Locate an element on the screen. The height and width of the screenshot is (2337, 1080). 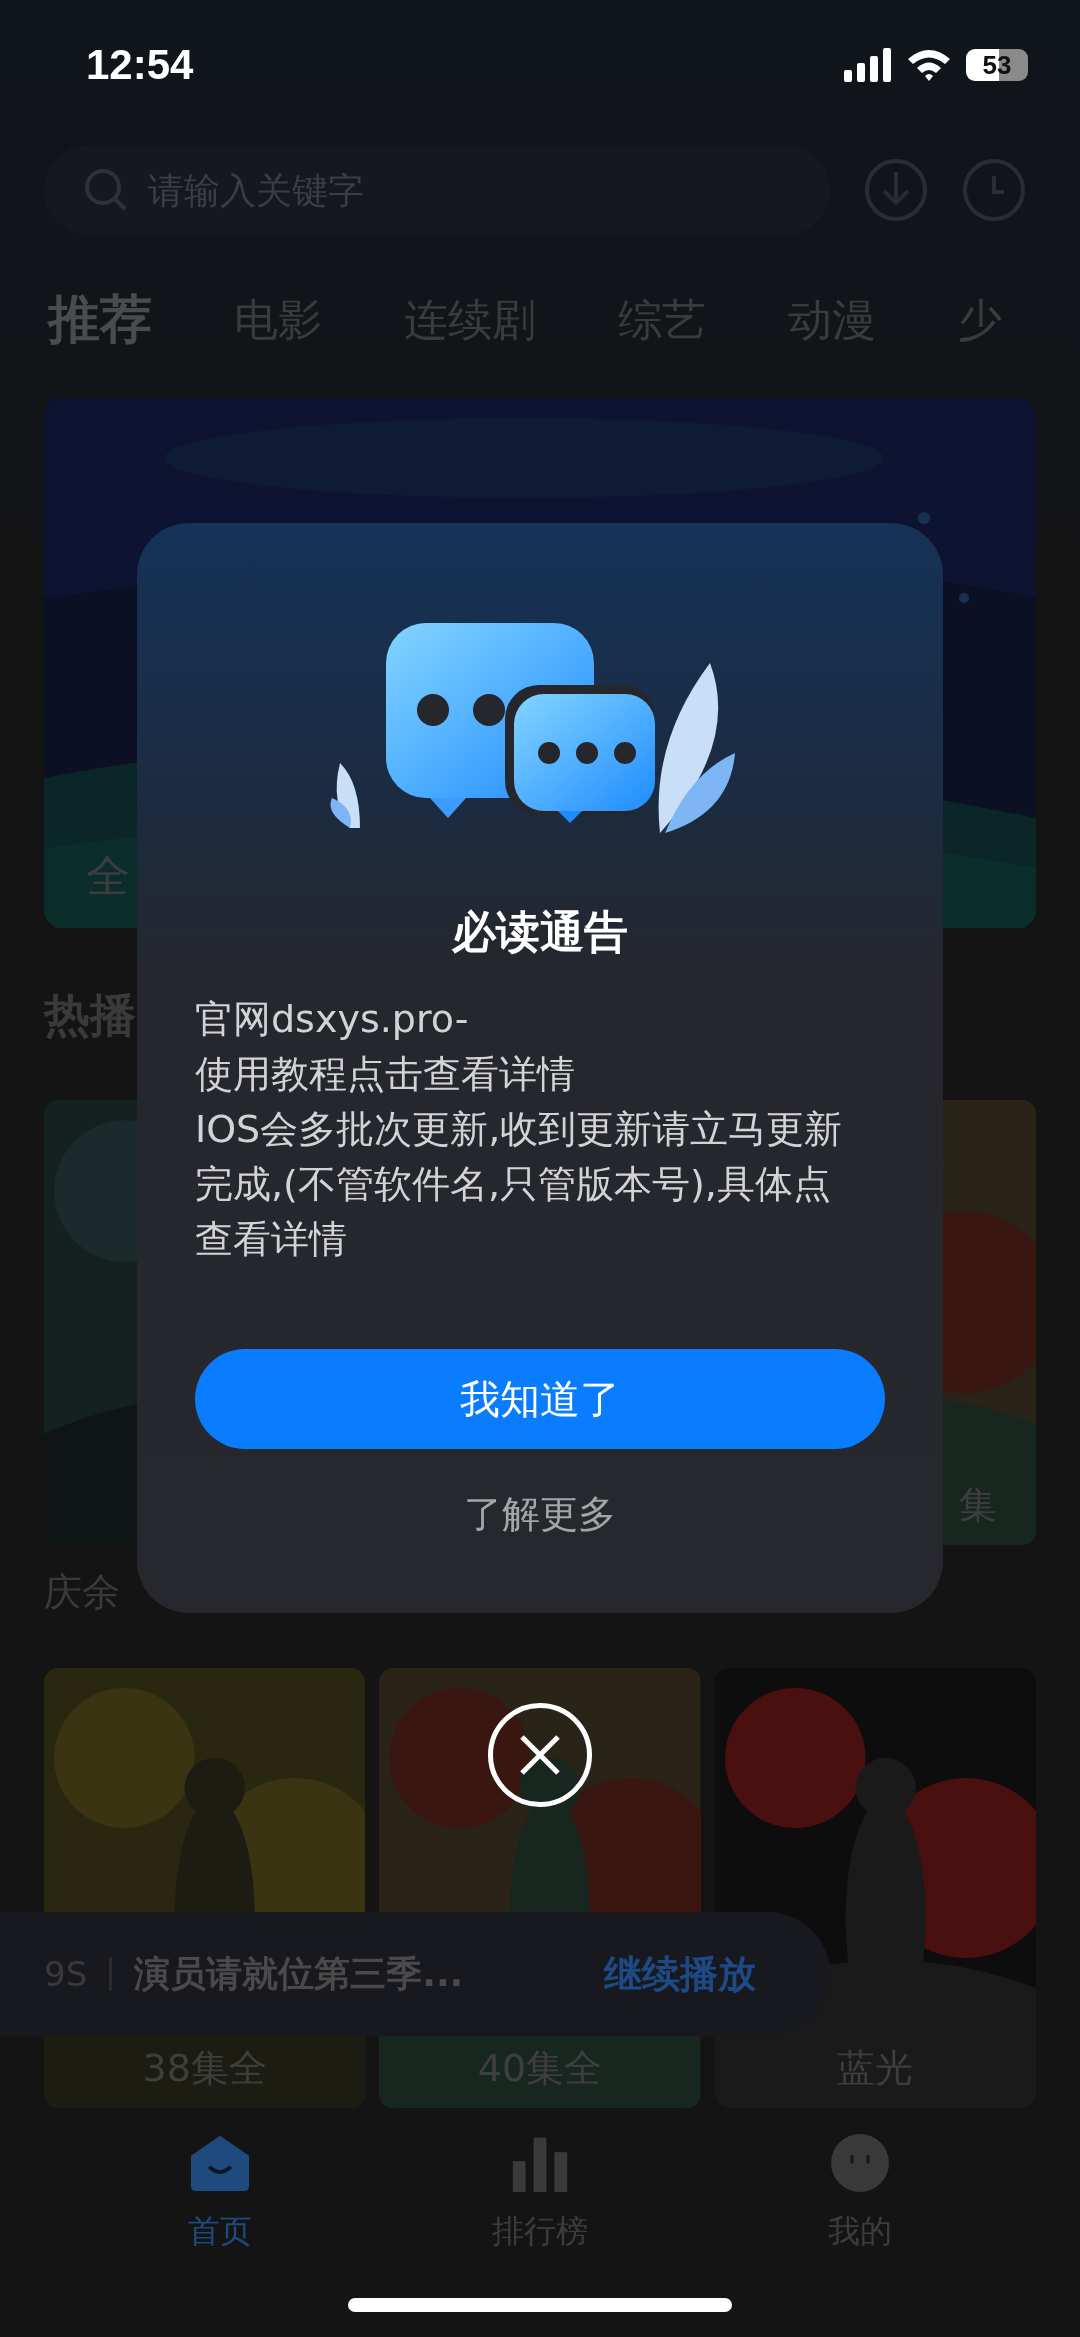
notice-text: IOS会多批次更新,收到更新请立马更新完成,(不管软件名,只管版本号),具体点查看详情 is located at coordinates (519, 1184).